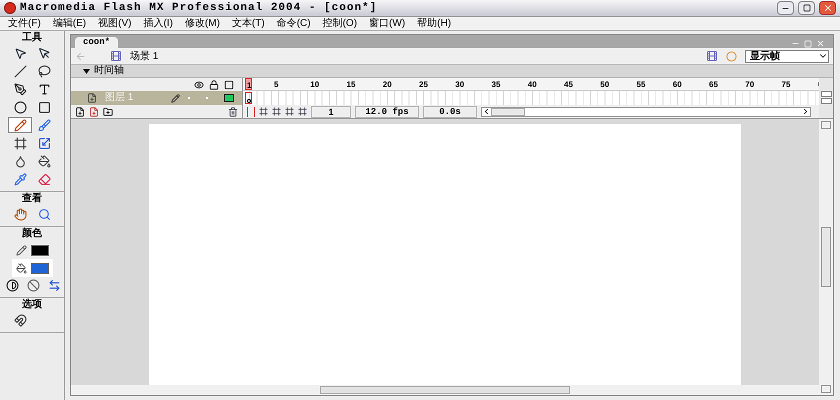 Image resolution: width=840 pixels, height=400 pixels. I want to click on frame-number: 40, so click(533, 84).